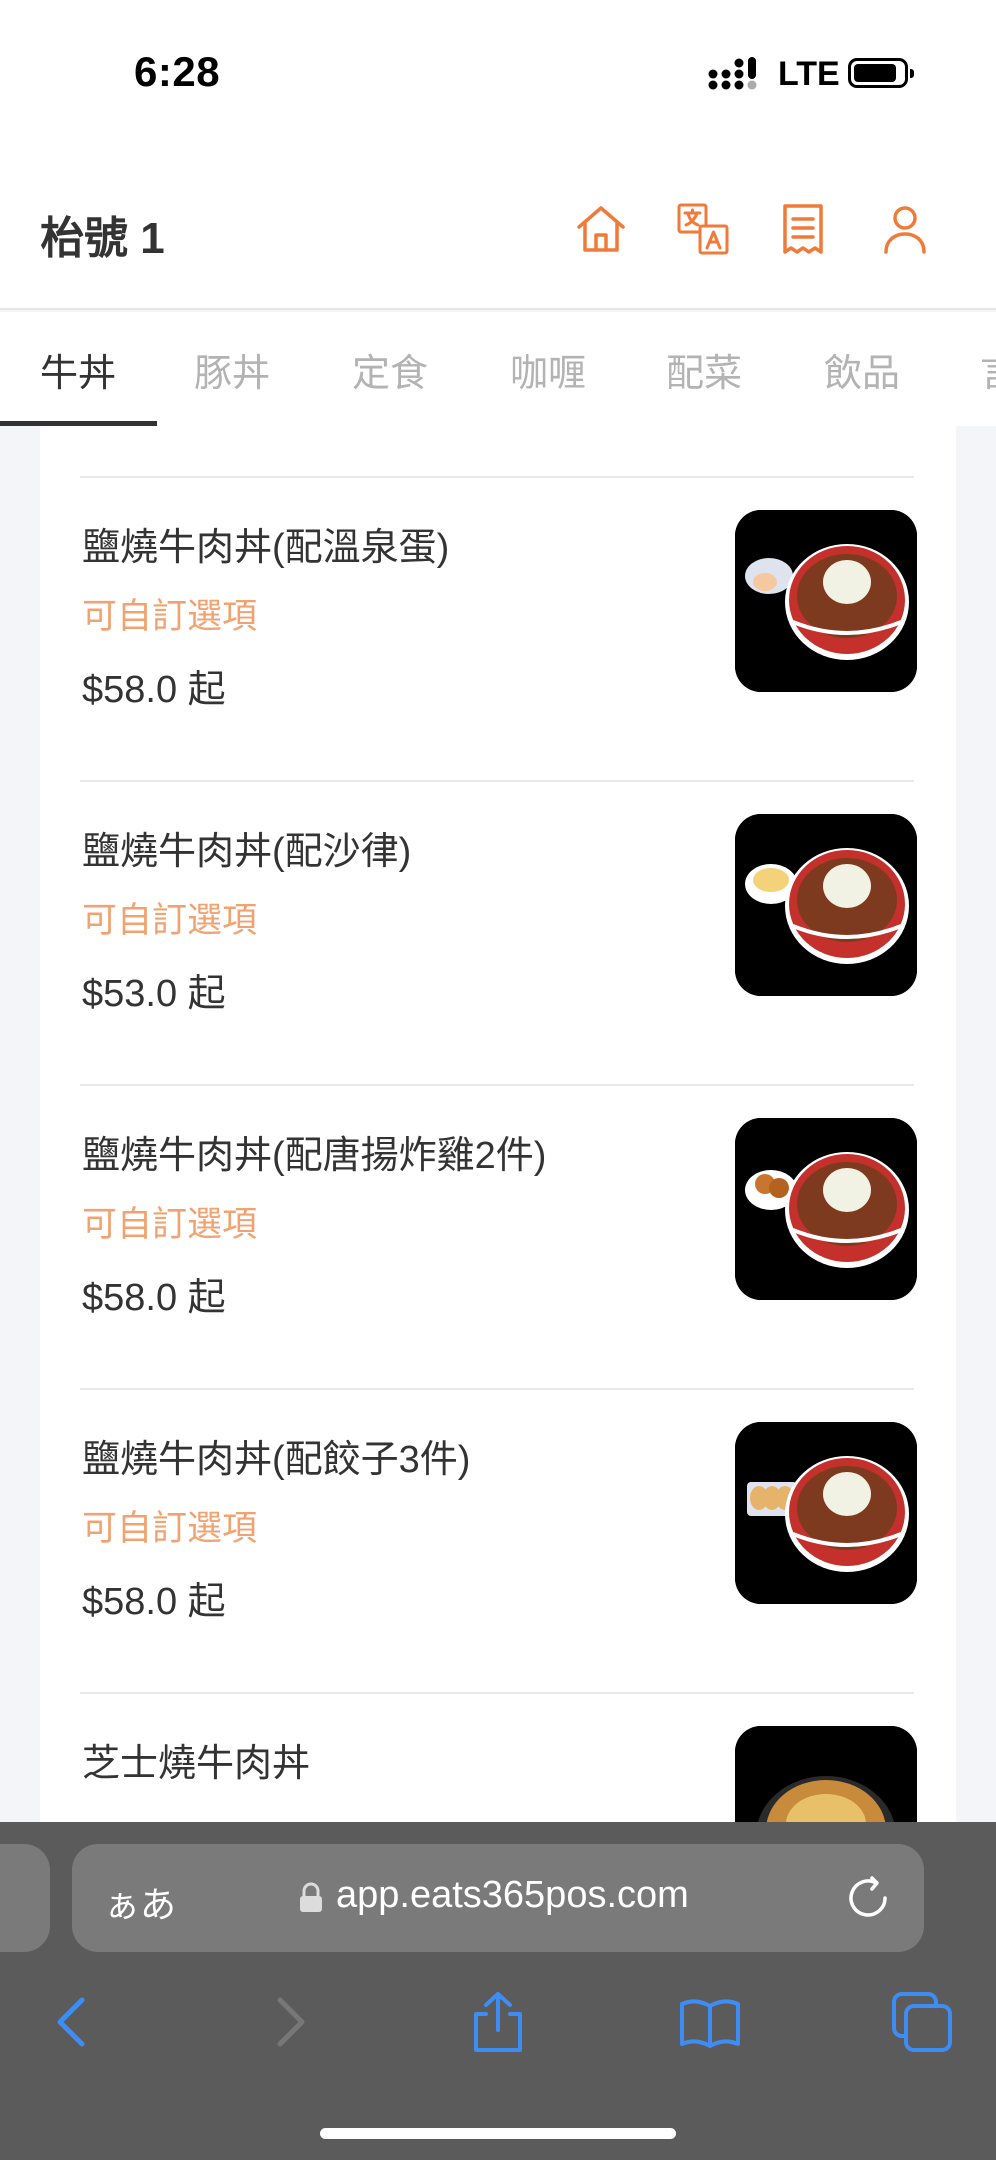  I want to click on forward-icon, so click(288, 2022).